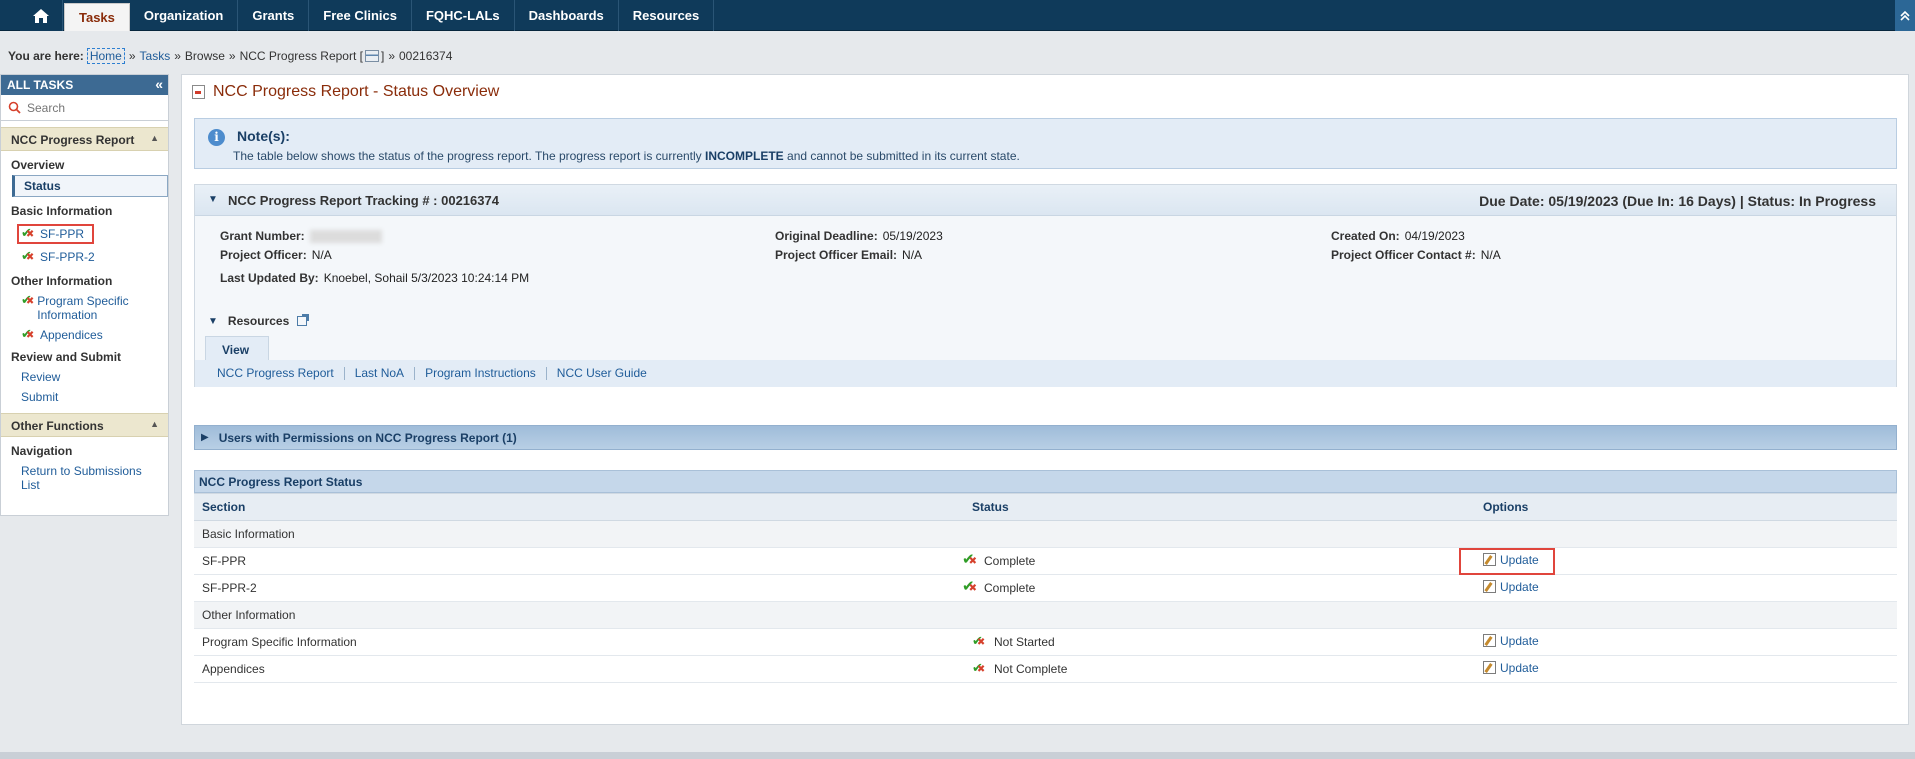 This screenshot has height=759, width=1915. Describe the element at coordinates (84, 377) in the screenshot. I see `sidebar-item-review: Review` at that location.